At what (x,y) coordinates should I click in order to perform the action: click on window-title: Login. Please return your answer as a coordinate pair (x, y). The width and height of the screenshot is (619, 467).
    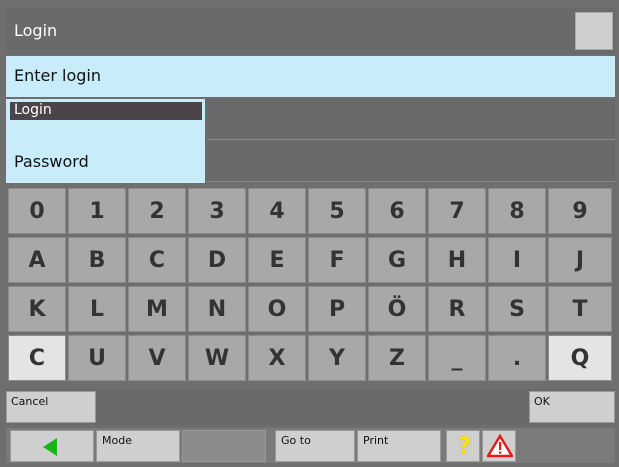
    Looking at the image, I should click on (36, 30).